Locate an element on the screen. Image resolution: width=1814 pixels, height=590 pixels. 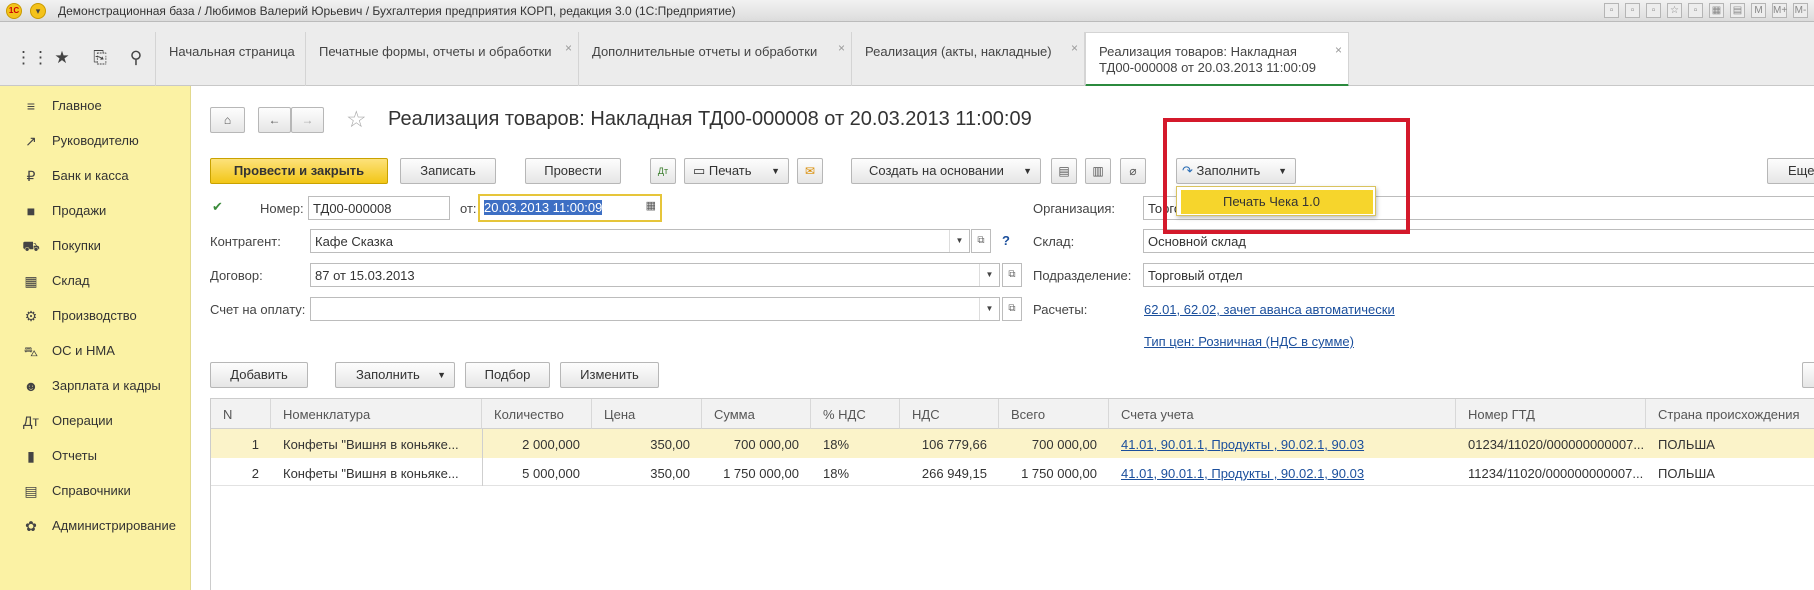
calendar-icon: ▦ is located at coordinates (651, 205).